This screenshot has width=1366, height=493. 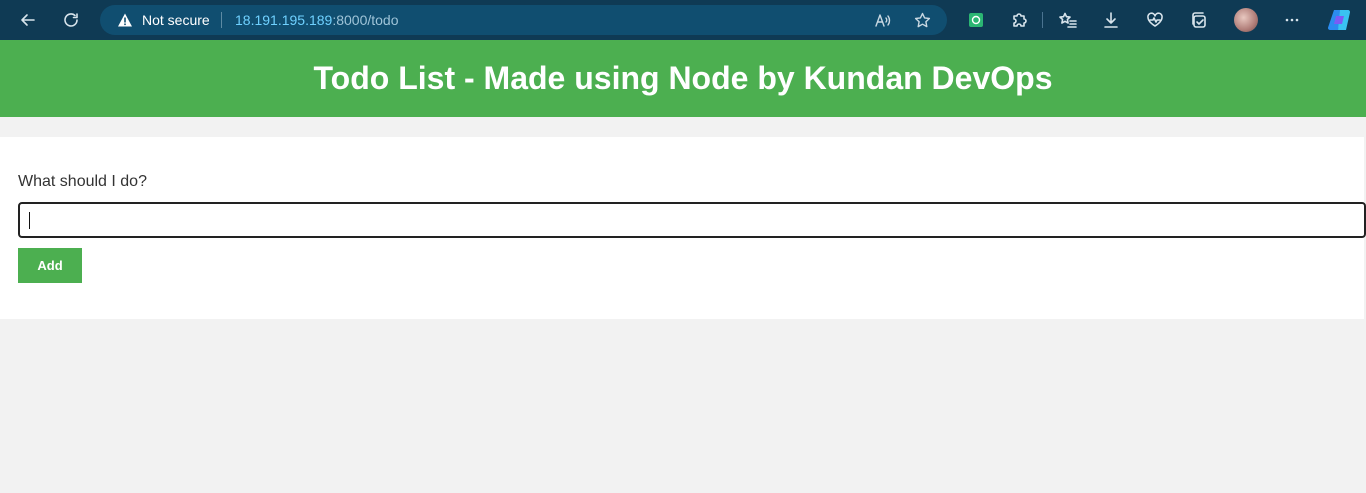 I want to click on text-cursor, so click(x=29, y=220).